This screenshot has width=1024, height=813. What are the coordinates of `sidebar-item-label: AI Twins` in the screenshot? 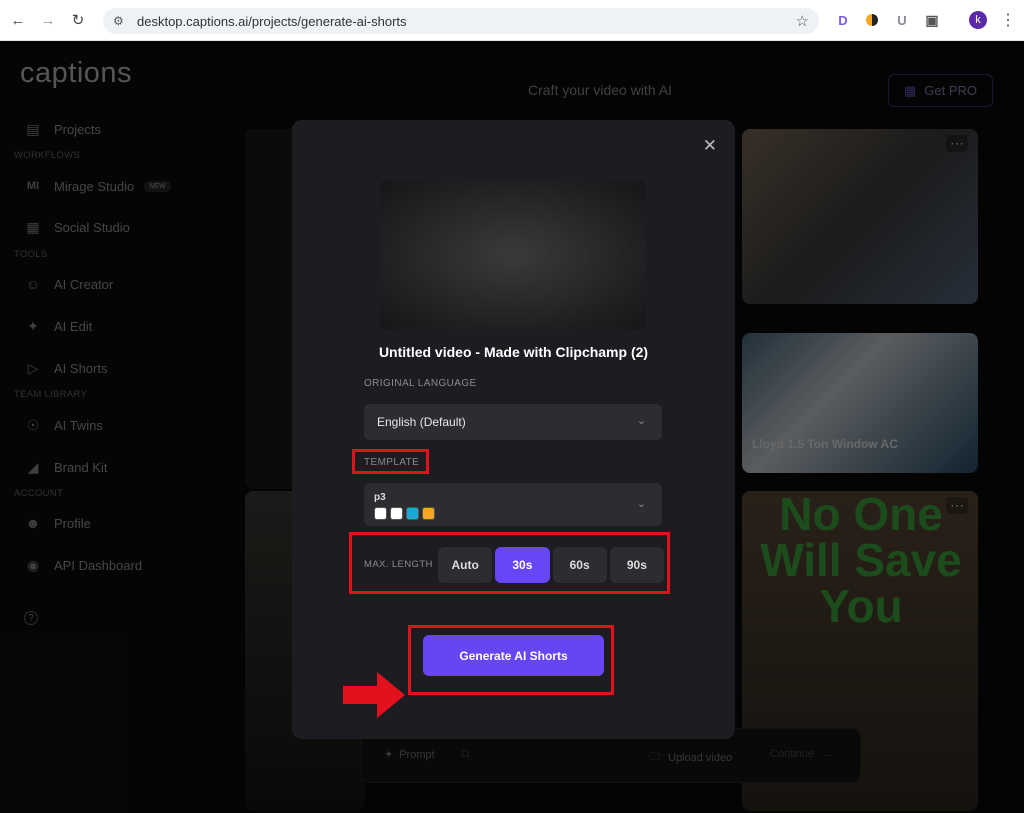 It's located at (78, 425).